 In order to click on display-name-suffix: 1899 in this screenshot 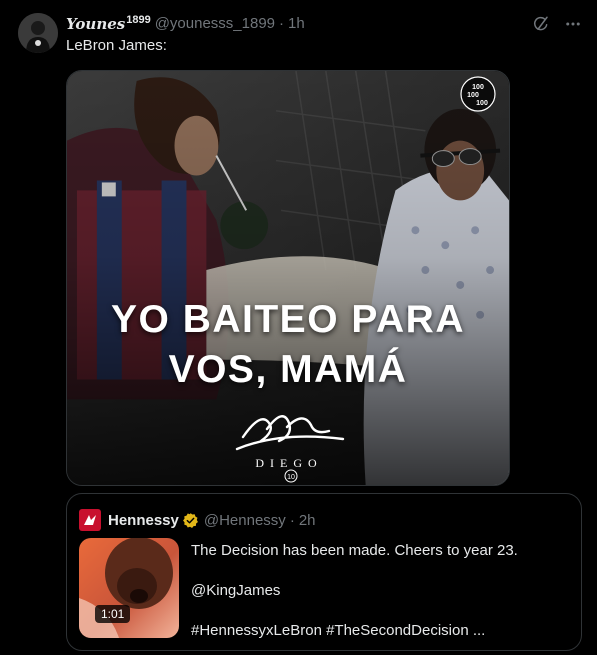, I will do `click(138, 19)`.